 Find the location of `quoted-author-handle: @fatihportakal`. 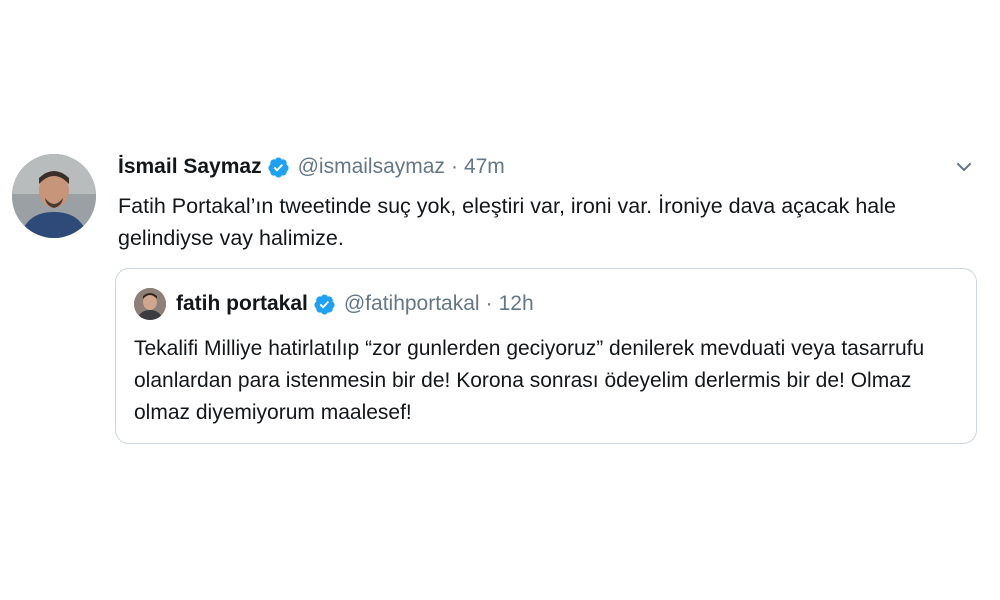

quoted-author-handle: @fatihportakal is located at coordinates (412, 304).